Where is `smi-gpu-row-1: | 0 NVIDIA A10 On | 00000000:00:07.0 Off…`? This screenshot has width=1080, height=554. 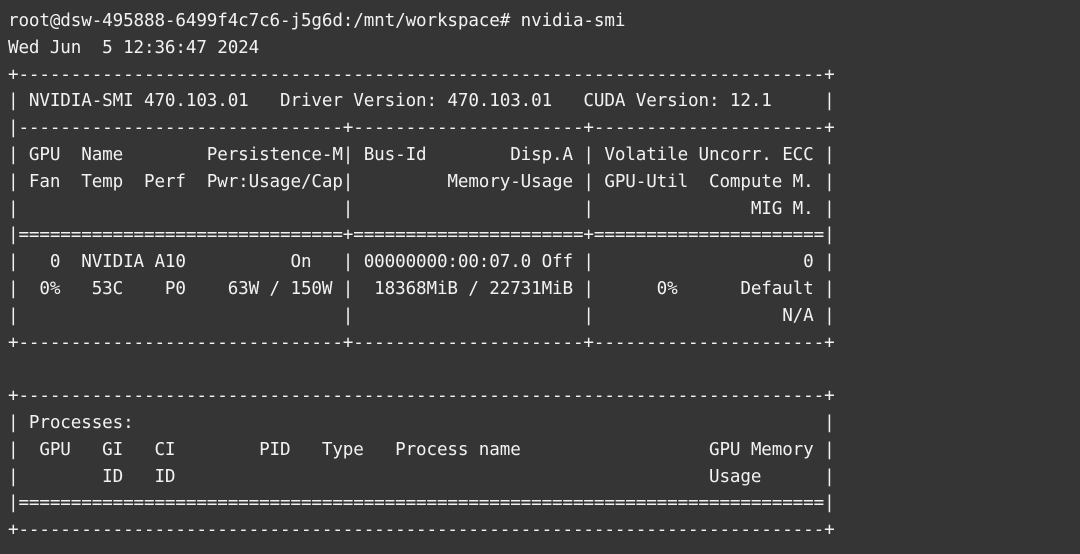 smi-gpu-row-1: | 0 NVIDIA A10 On | 00000000:00:07.0 Off… is located at coordinates (421, 262).